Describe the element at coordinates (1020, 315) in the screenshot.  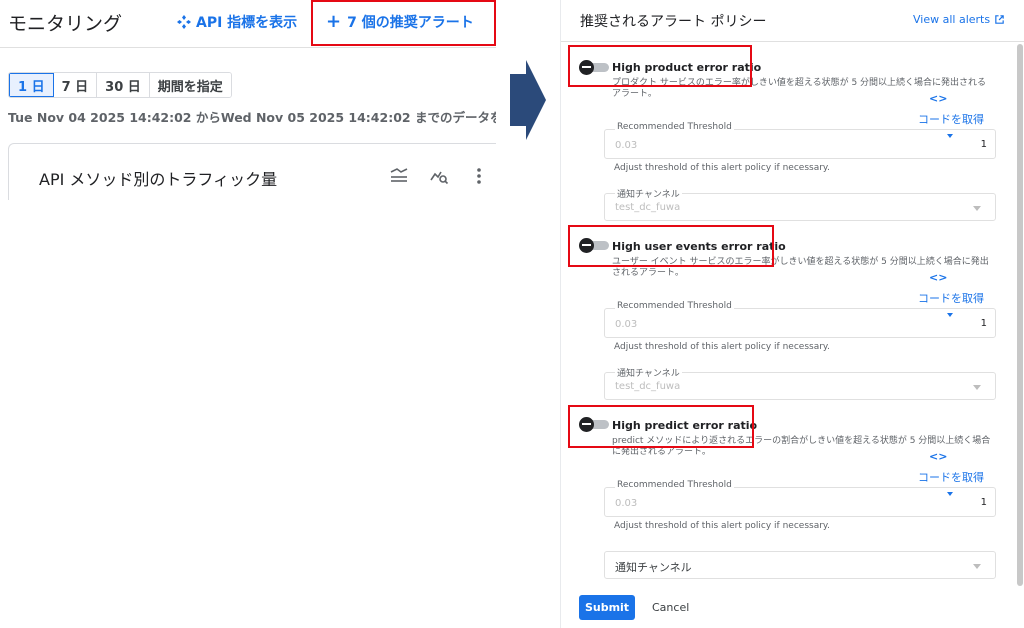
I see `panel-scrollbar` at that location.